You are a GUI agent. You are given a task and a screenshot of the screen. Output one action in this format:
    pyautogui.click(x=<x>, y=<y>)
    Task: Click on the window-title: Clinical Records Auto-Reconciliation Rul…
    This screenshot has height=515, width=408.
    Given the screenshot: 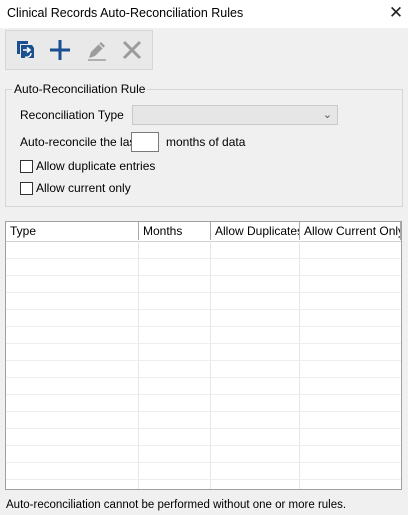 What is the action you would take?
    pyautogui.click(x=125, y=13)
    